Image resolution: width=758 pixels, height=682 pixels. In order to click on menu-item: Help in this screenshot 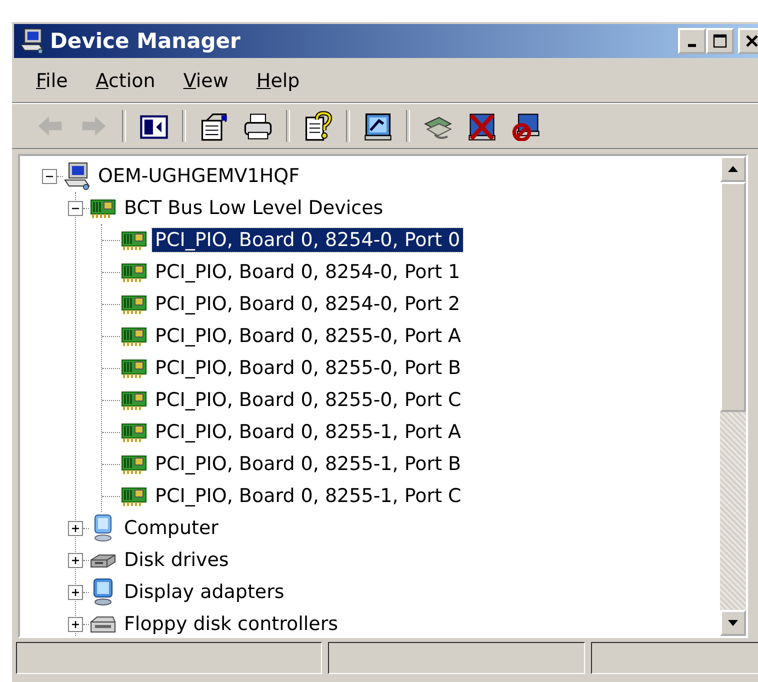, I will do `click(280, 81)`.